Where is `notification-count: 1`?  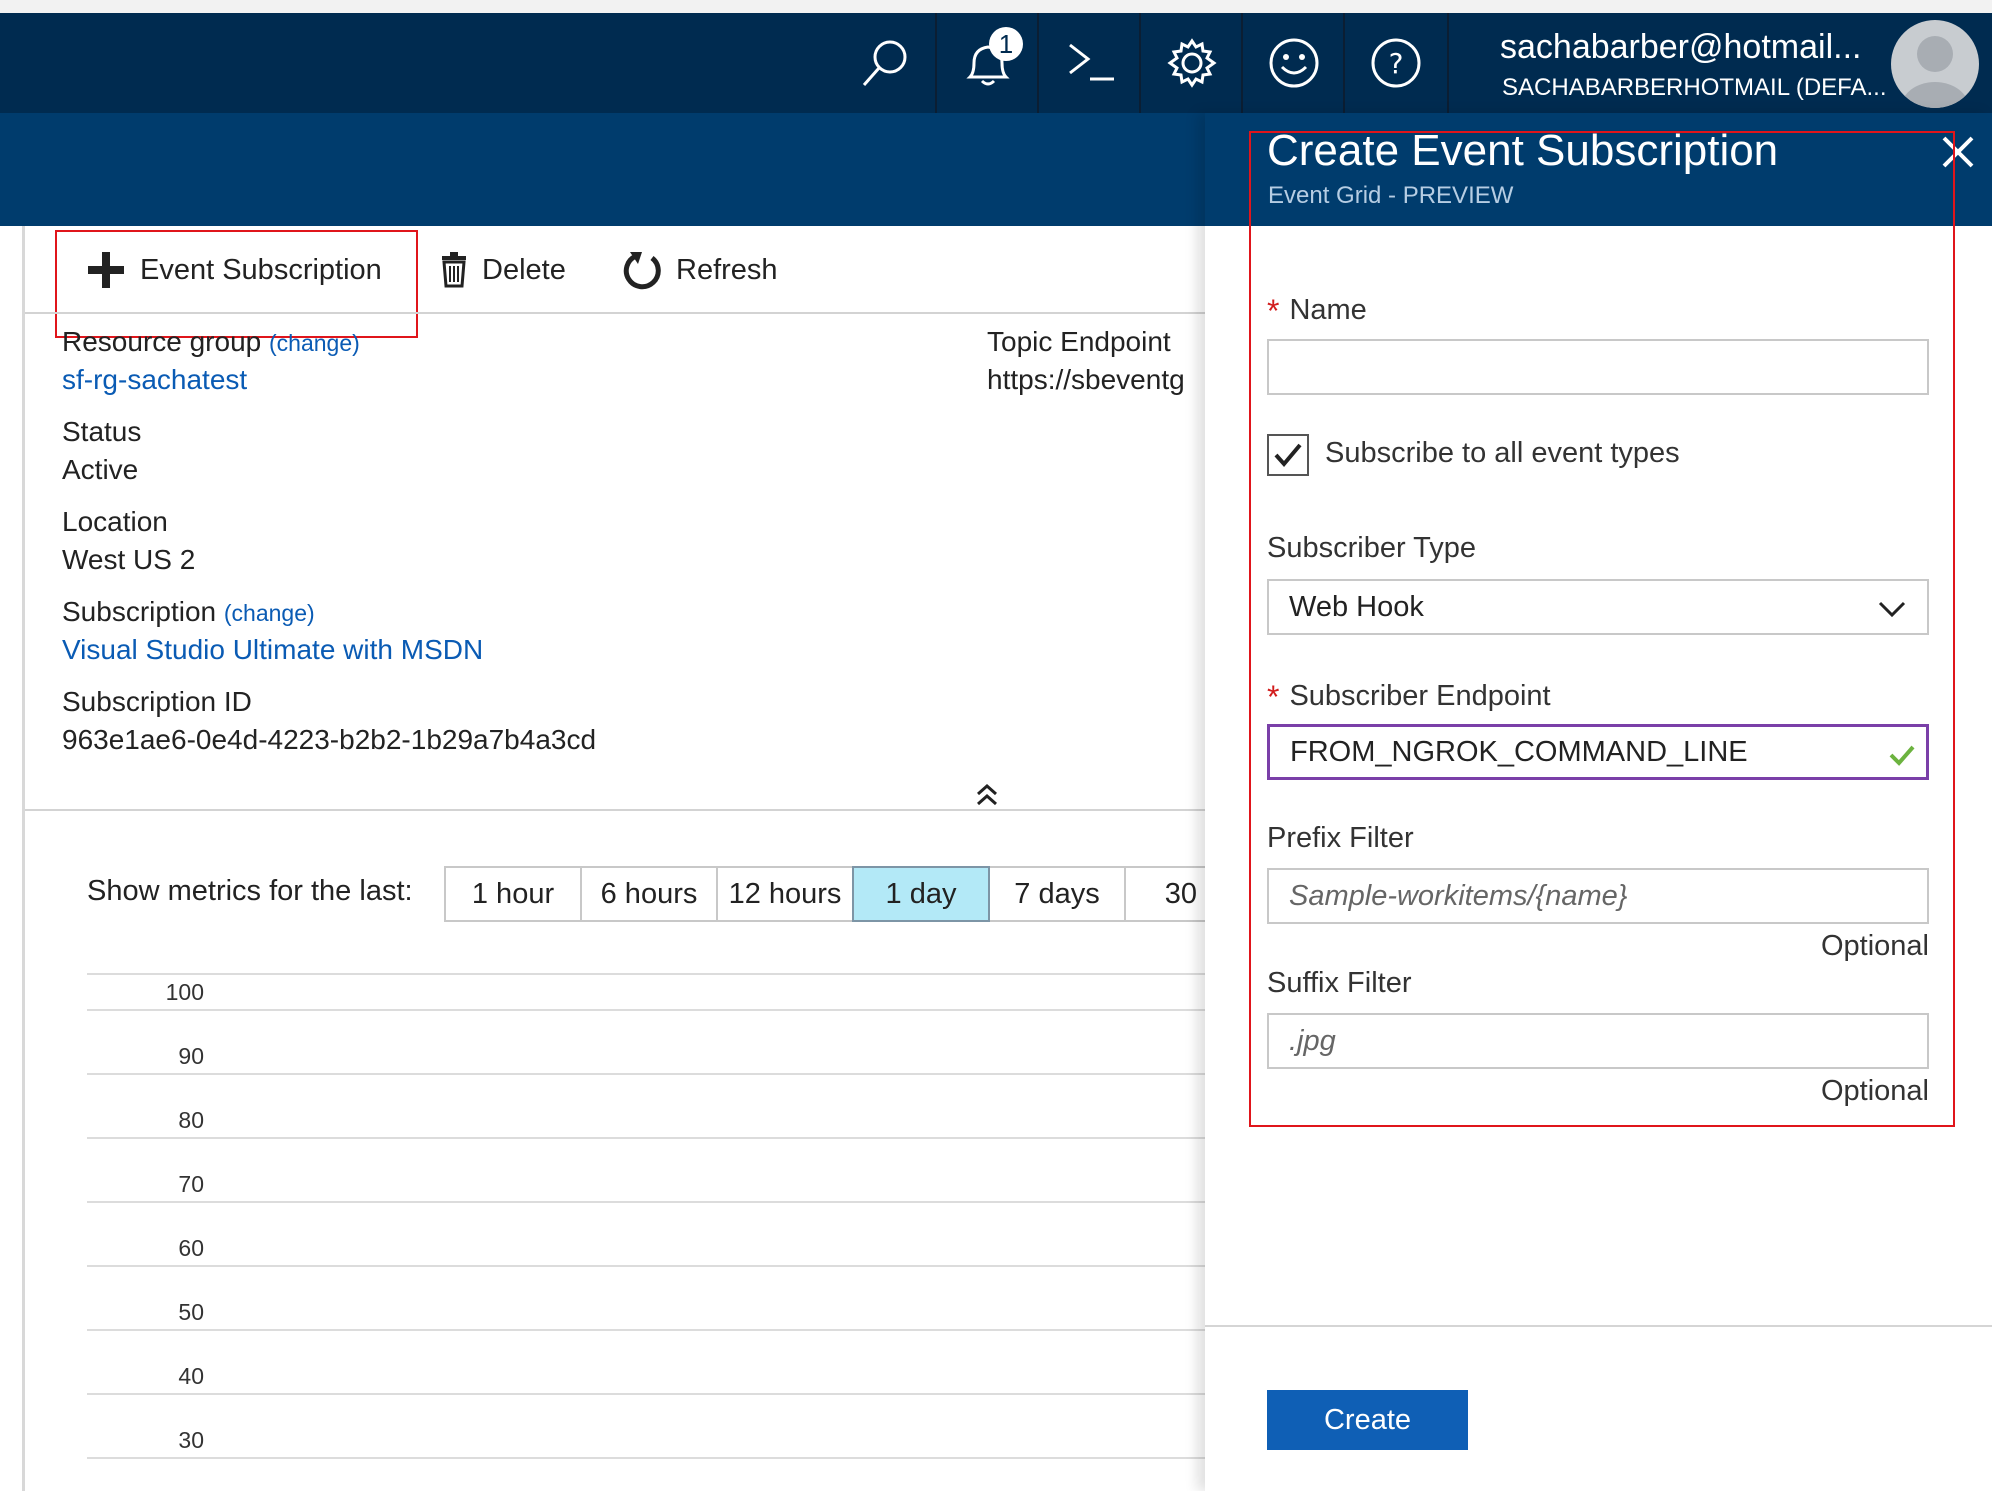 notification-count: 1 is located at coordinates (1006, 43).